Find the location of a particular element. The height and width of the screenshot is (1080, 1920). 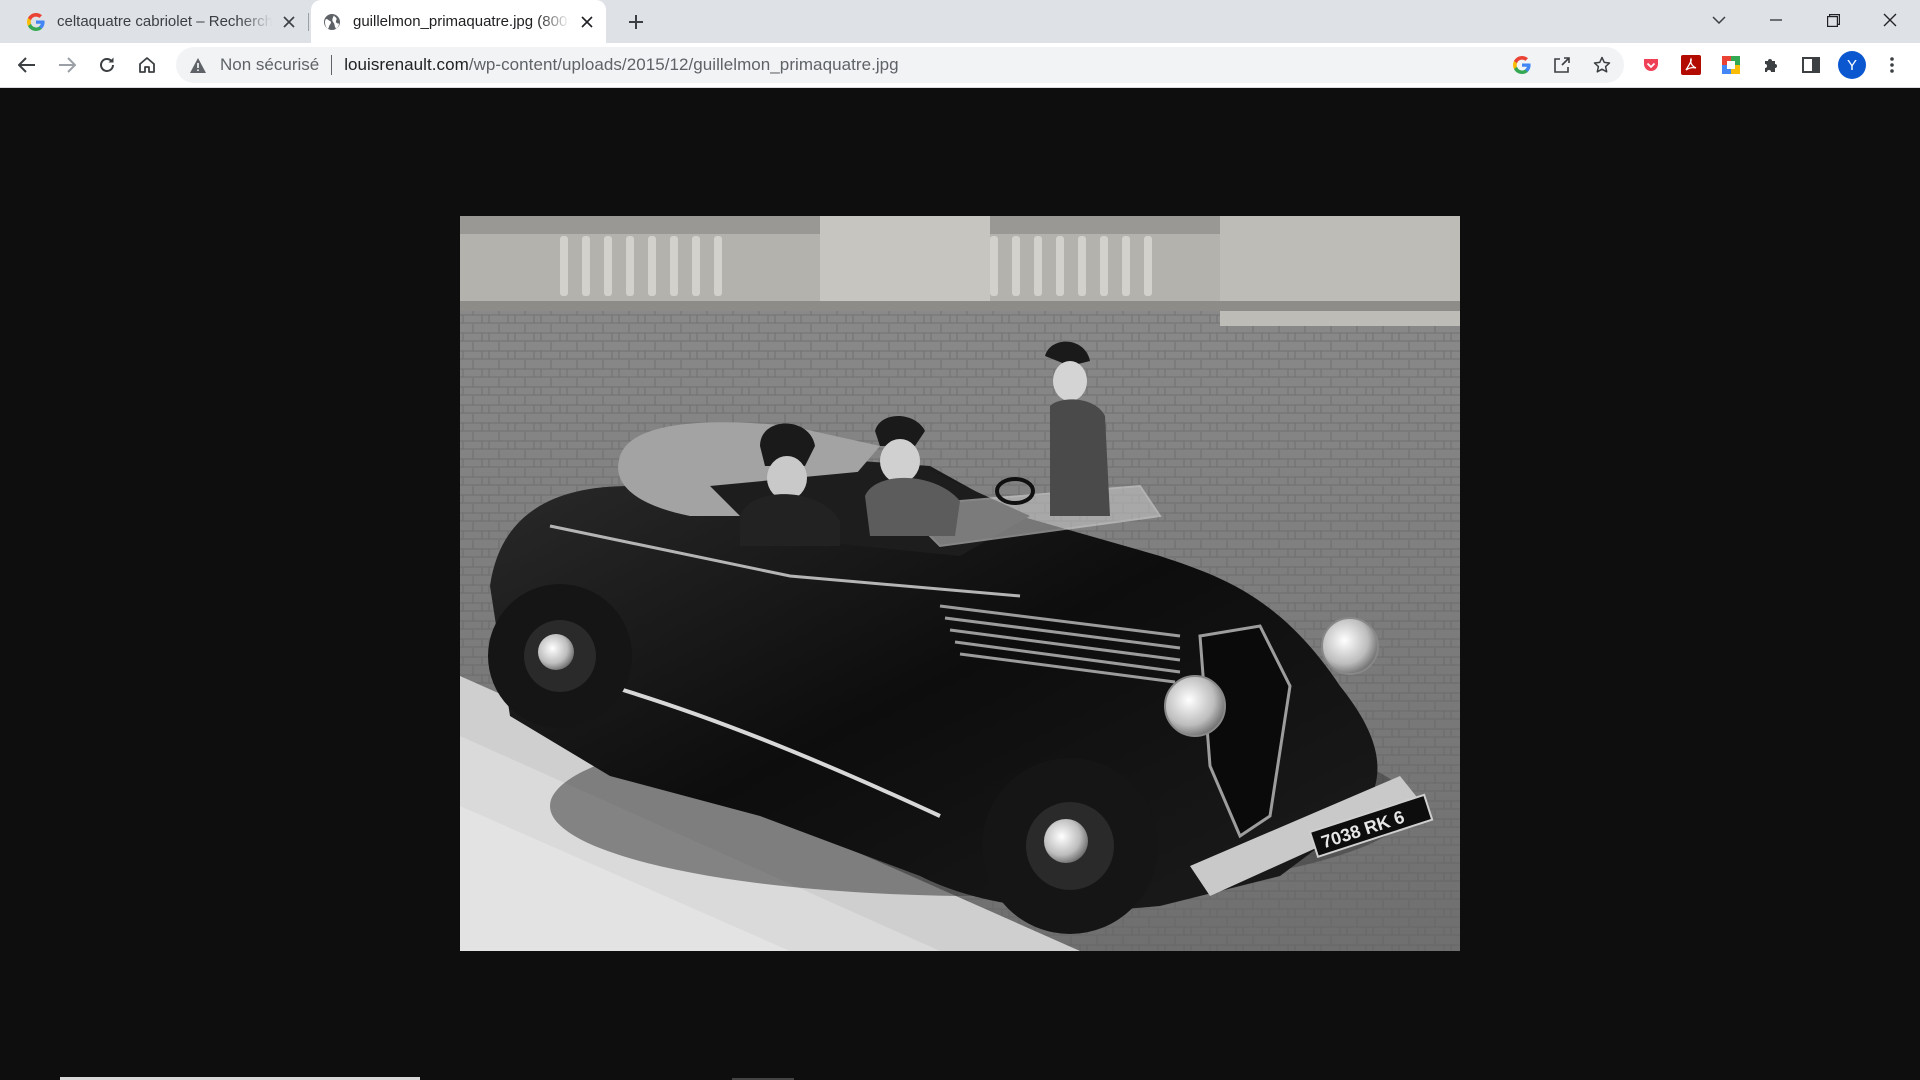

chevron-down-icon is located at coordinates (1719, 20).